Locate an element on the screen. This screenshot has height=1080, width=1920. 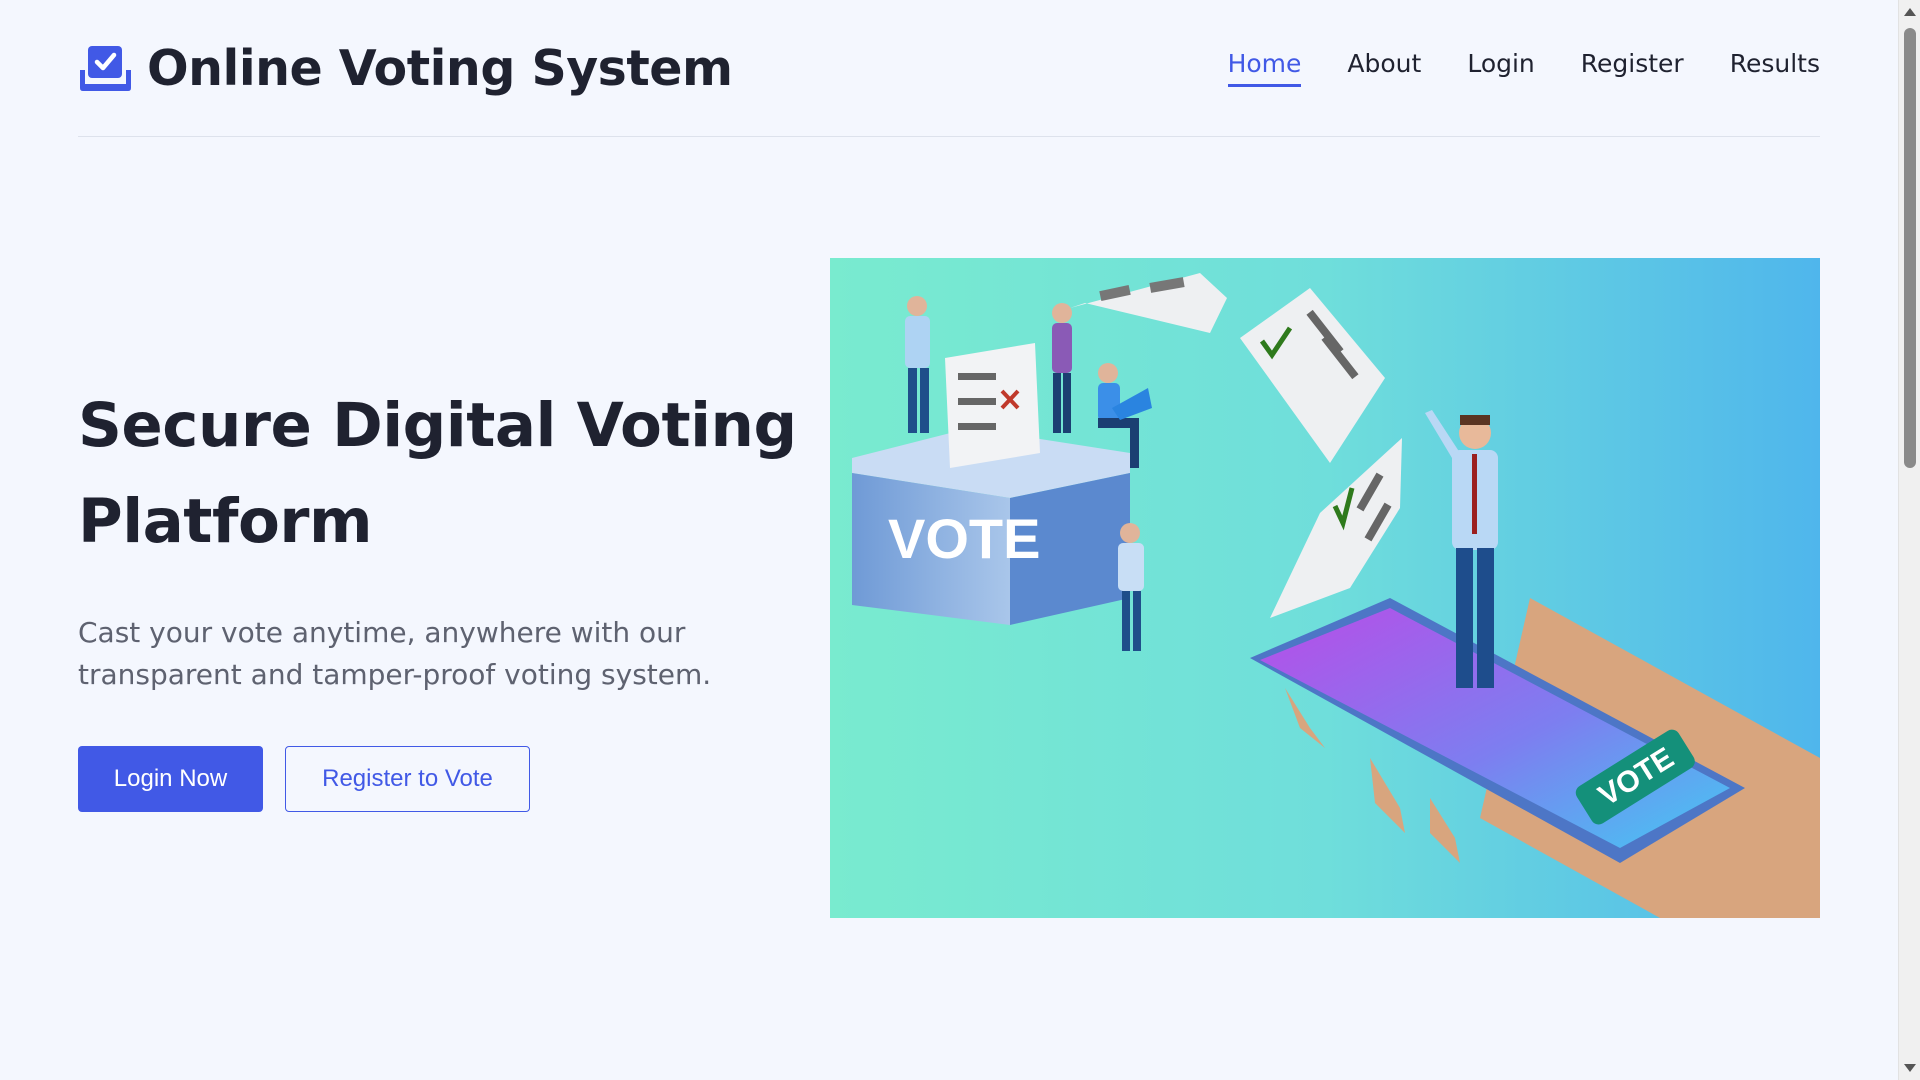
register-to-vote-button: Register to Vote is located at coordinates (407, 779).